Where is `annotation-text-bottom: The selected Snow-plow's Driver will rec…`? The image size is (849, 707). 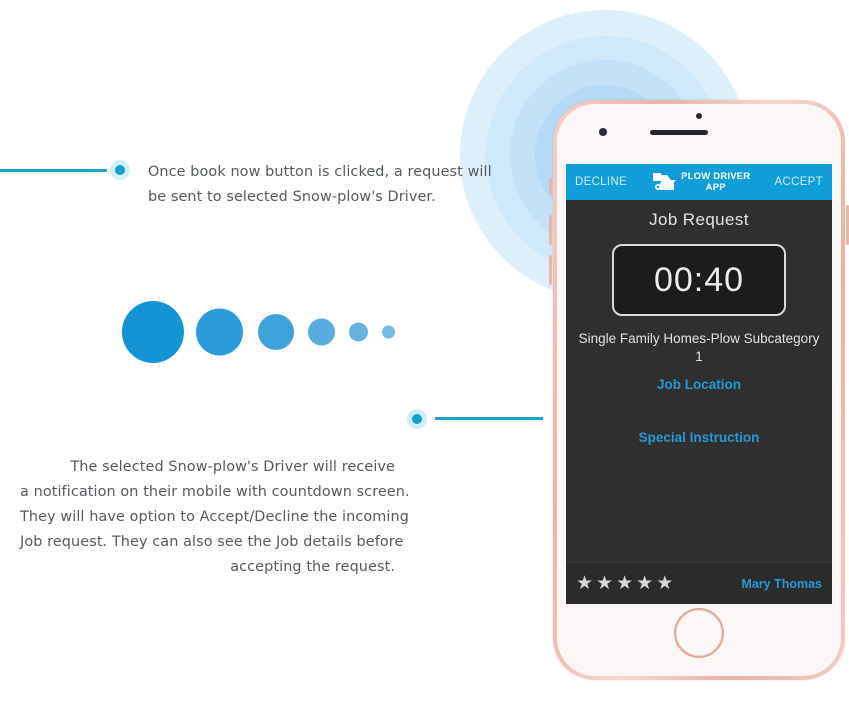 annotation-text-bottom: The selected Snow-plow's Driver will rec… is located at coordinates (215, 517).